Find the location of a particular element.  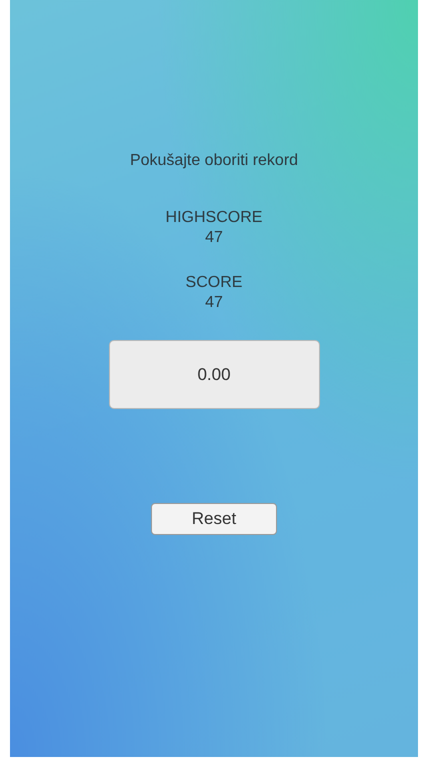

instruction-text: Pokušajte oboriti rekord is located at coordinates (214, 161).